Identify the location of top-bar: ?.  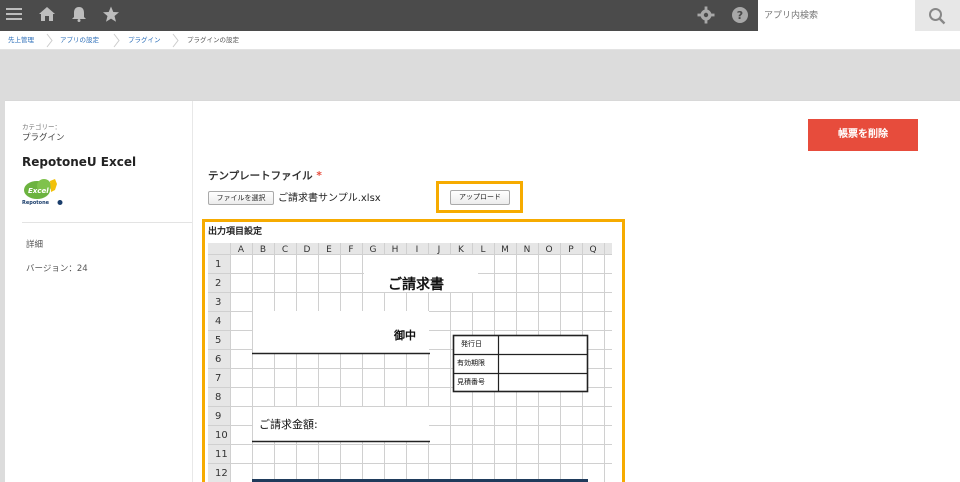
(480, 15).